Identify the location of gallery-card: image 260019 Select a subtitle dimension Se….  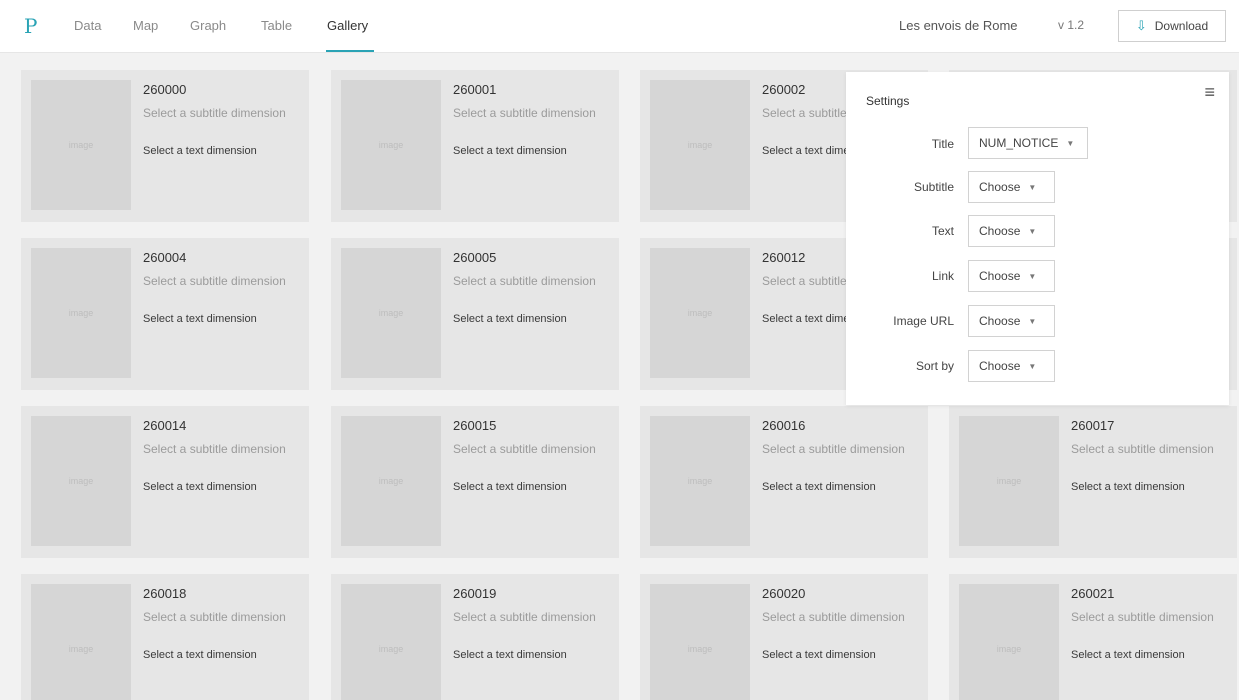
(475, 637).